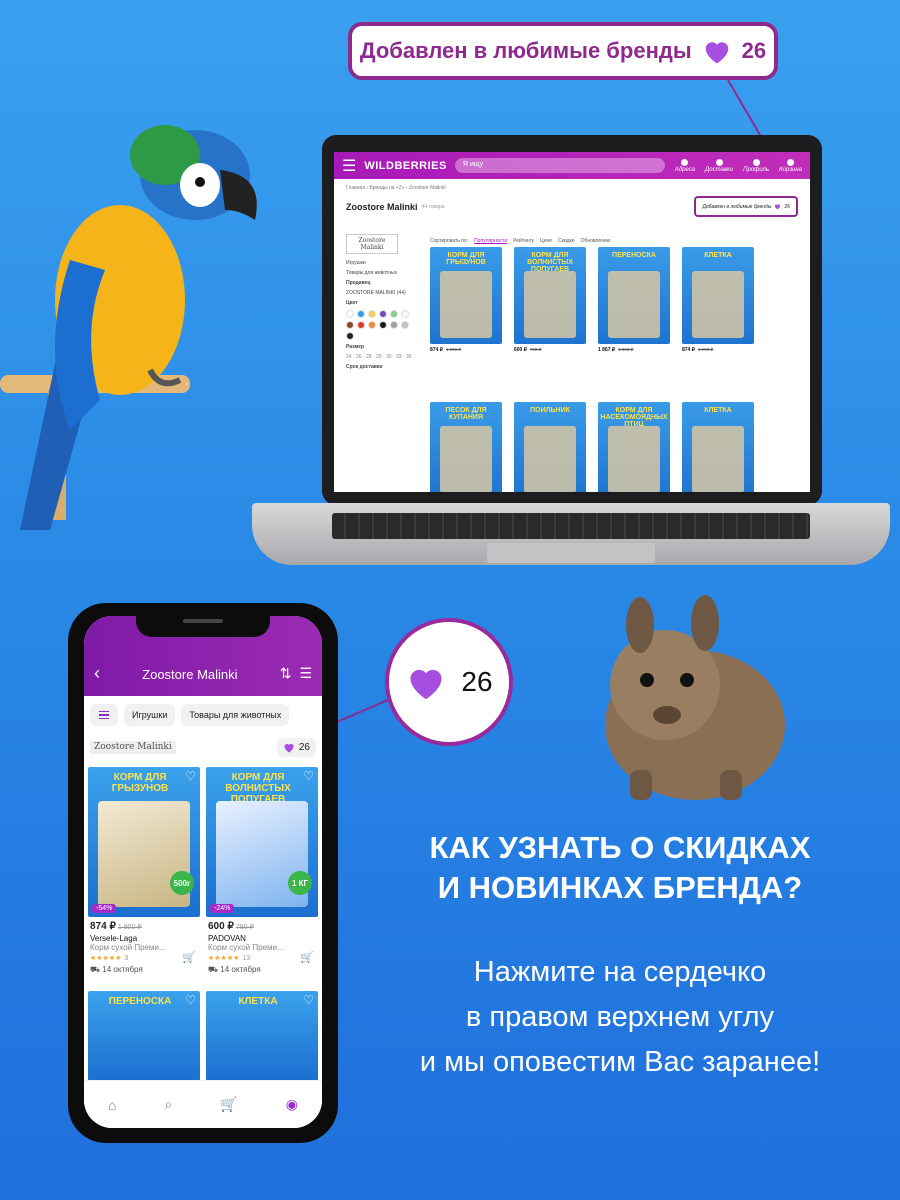 This screenshot has height=1200, width=900. I want to click on product-card: КОРМ ДЛЯ ГРЫЗУНОВ 874 ₽1 900 ₽, so click(466, 321).